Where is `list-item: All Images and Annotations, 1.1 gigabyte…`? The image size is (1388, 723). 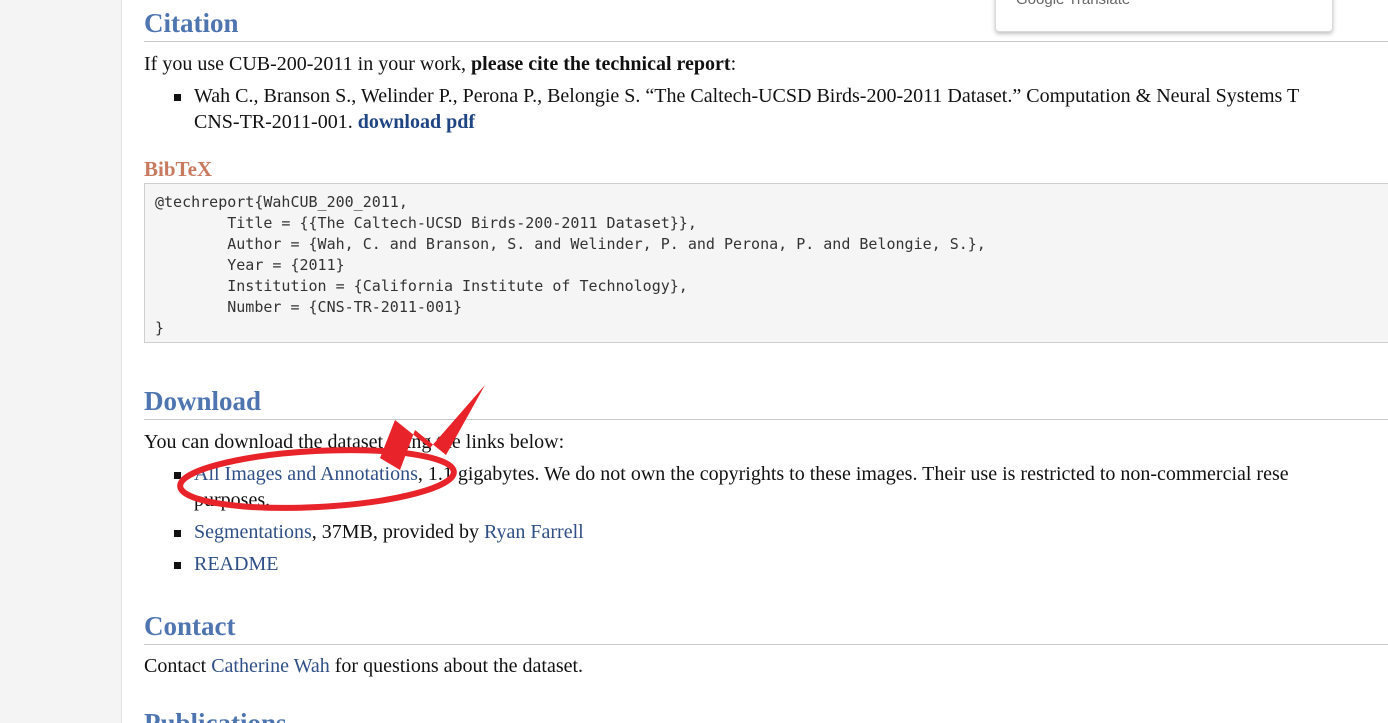 list-item: All Images and Annotations, 1.1 gigabyte… is located at coordinates (766, 487).